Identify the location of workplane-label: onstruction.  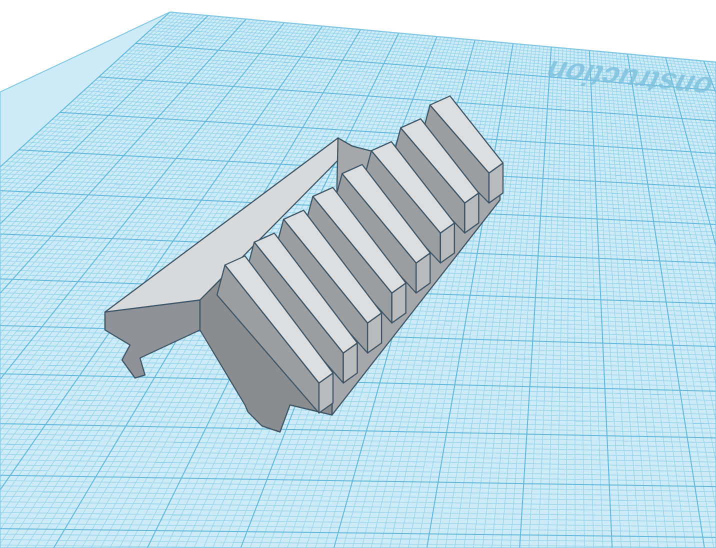
(627, 79).